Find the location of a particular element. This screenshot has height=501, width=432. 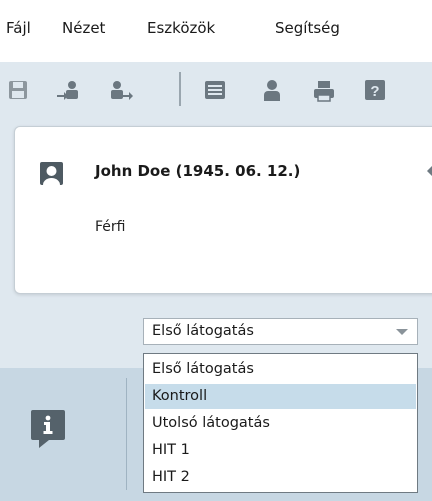

panel-divider is located at coordinates (126, 434).